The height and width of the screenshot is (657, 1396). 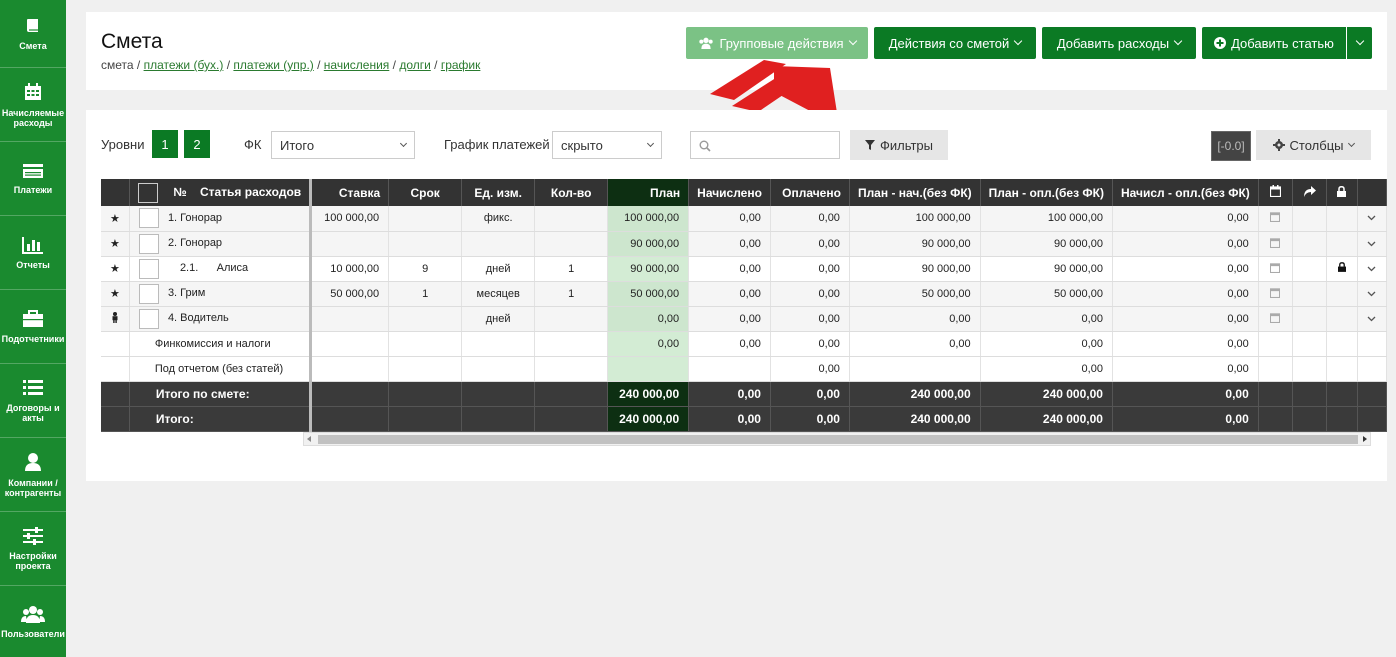 I want to click on estimate-actions-button: Действия со сметой, so click(x=955, y=43).